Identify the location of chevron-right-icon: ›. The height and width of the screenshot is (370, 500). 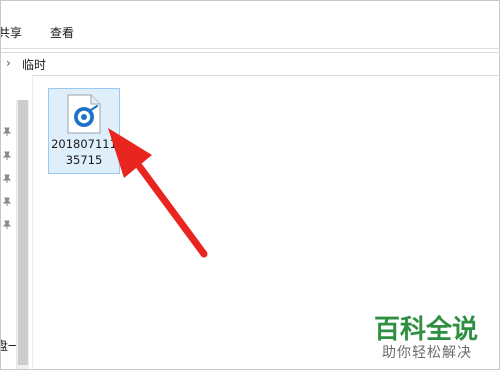
(8, 63).